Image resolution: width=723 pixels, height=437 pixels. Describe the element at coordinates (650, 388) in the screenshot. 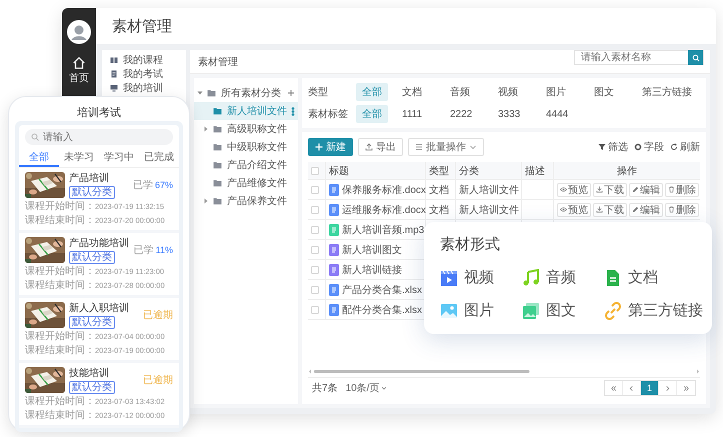

I see `page-button: 1` at that location.